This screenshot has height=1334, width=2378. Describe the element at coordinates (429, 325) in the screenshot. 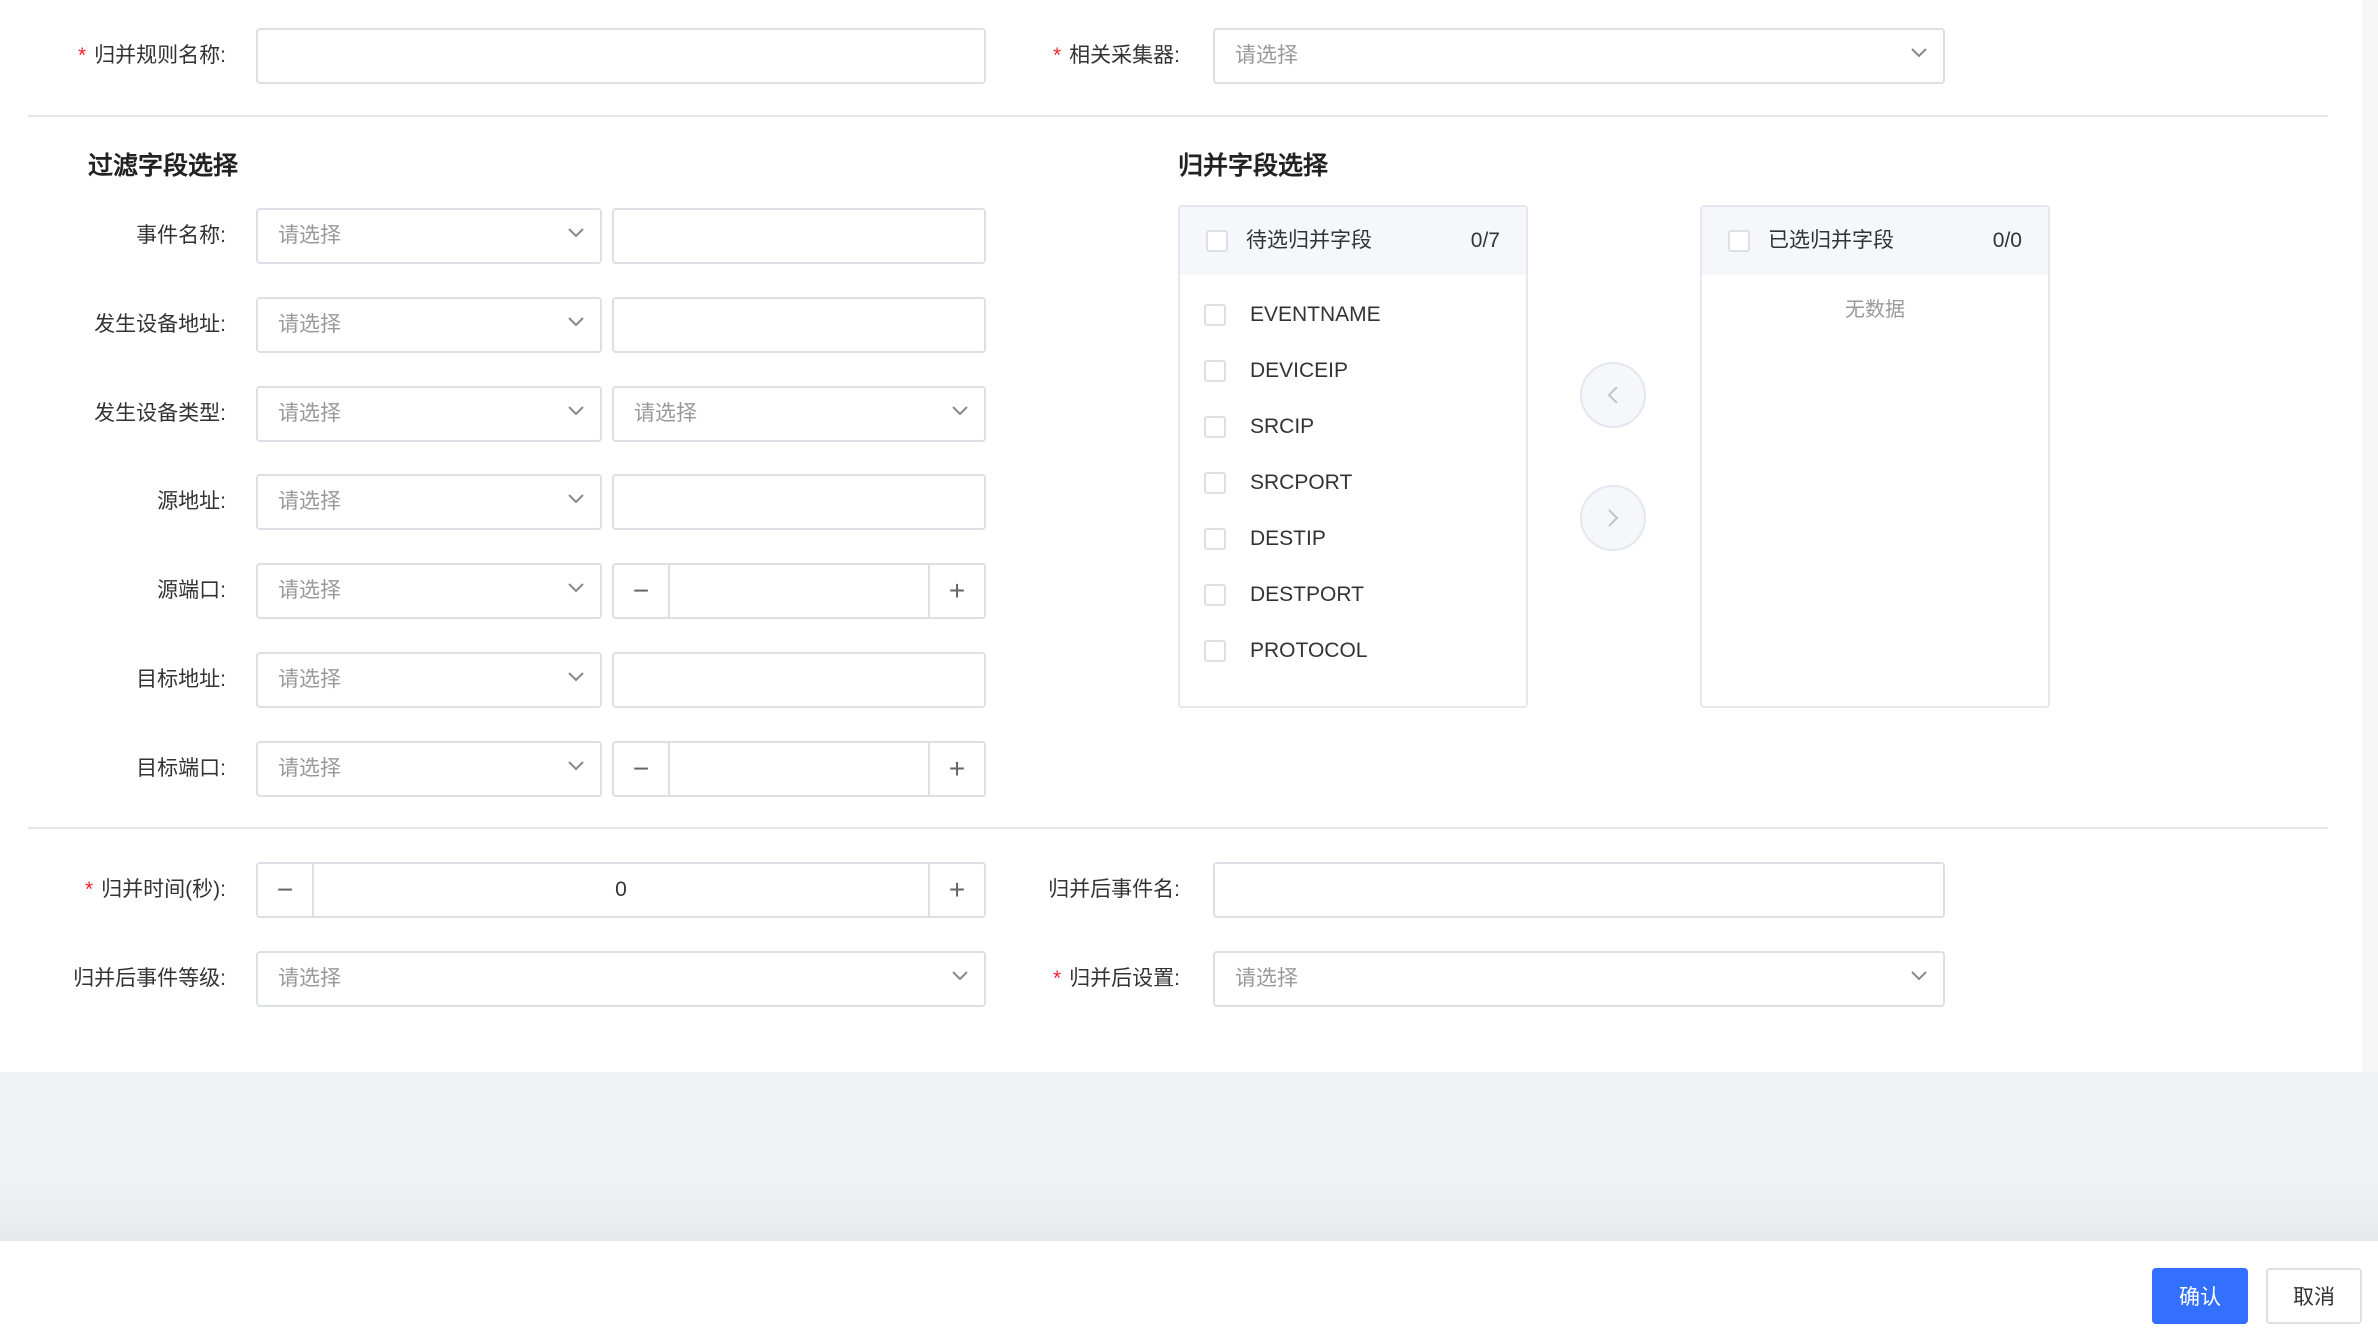

I see `device-address-operator-select: 请选择` at that location.